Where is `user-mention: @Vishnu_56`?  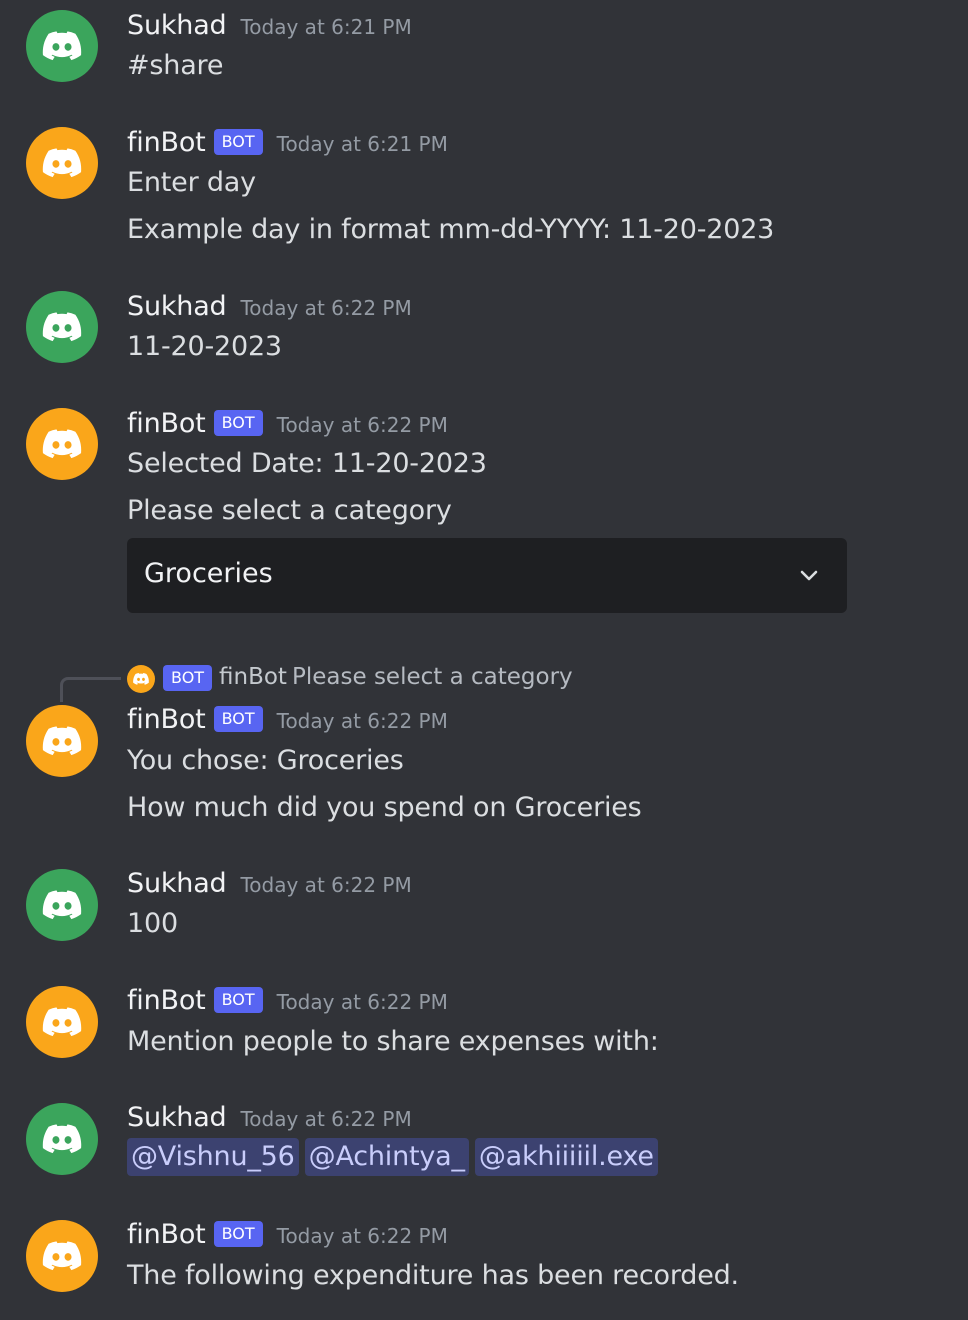 user-mention: @Vishnu_56 is located at coordinates (213, 1157).